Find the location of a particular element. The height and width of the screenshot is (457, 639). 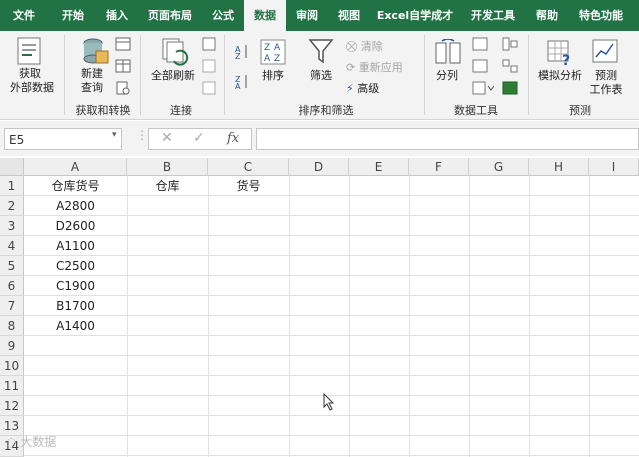

row-header-5: 5 is located at coordinates (12, 266).